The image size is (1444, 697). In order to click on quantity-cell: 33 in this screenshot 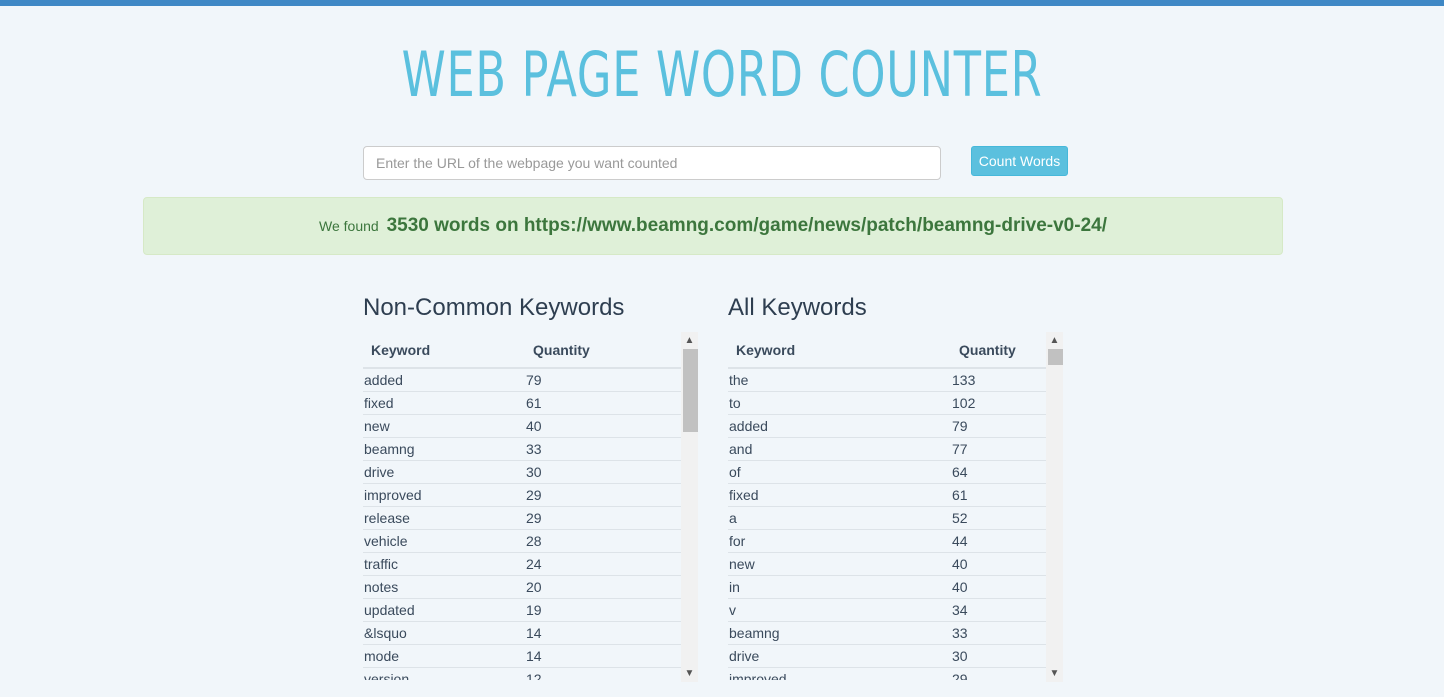, I will do `click(998, 632)`.